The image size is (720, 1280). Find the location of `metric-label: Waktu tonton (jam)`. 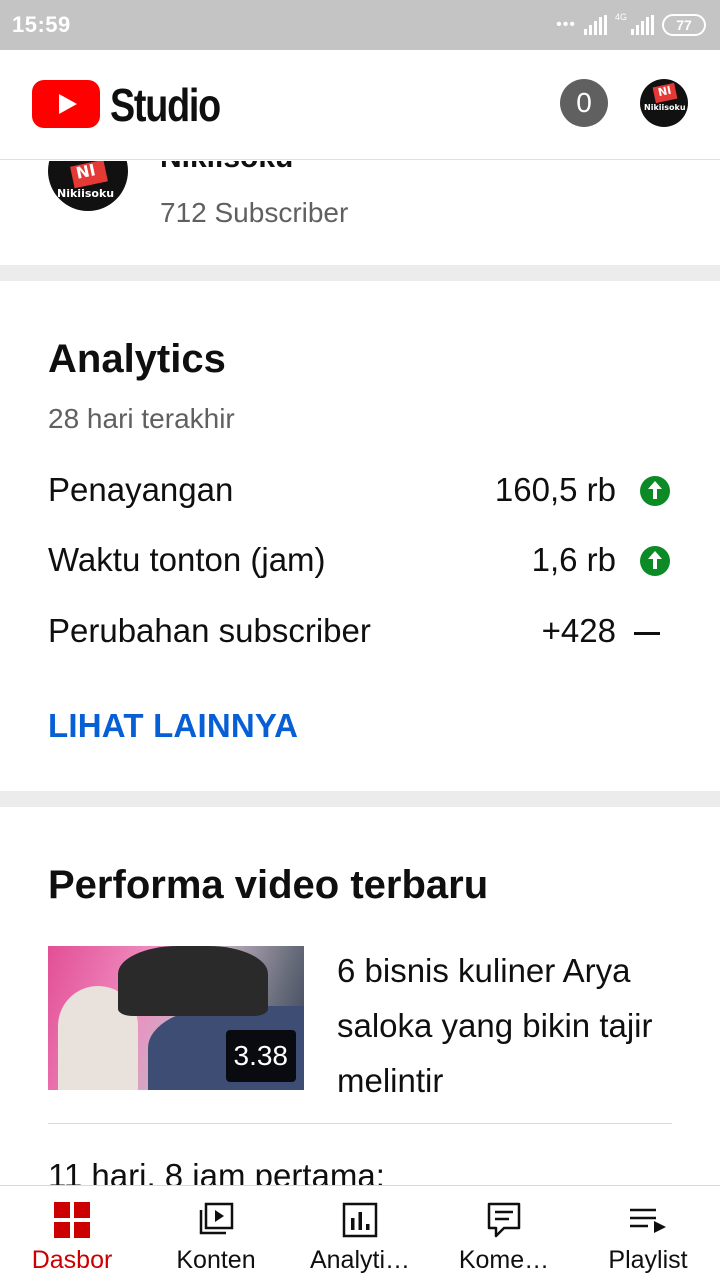

metric-label: Waktu tonton (jam) is located at coordinates (187, 559).